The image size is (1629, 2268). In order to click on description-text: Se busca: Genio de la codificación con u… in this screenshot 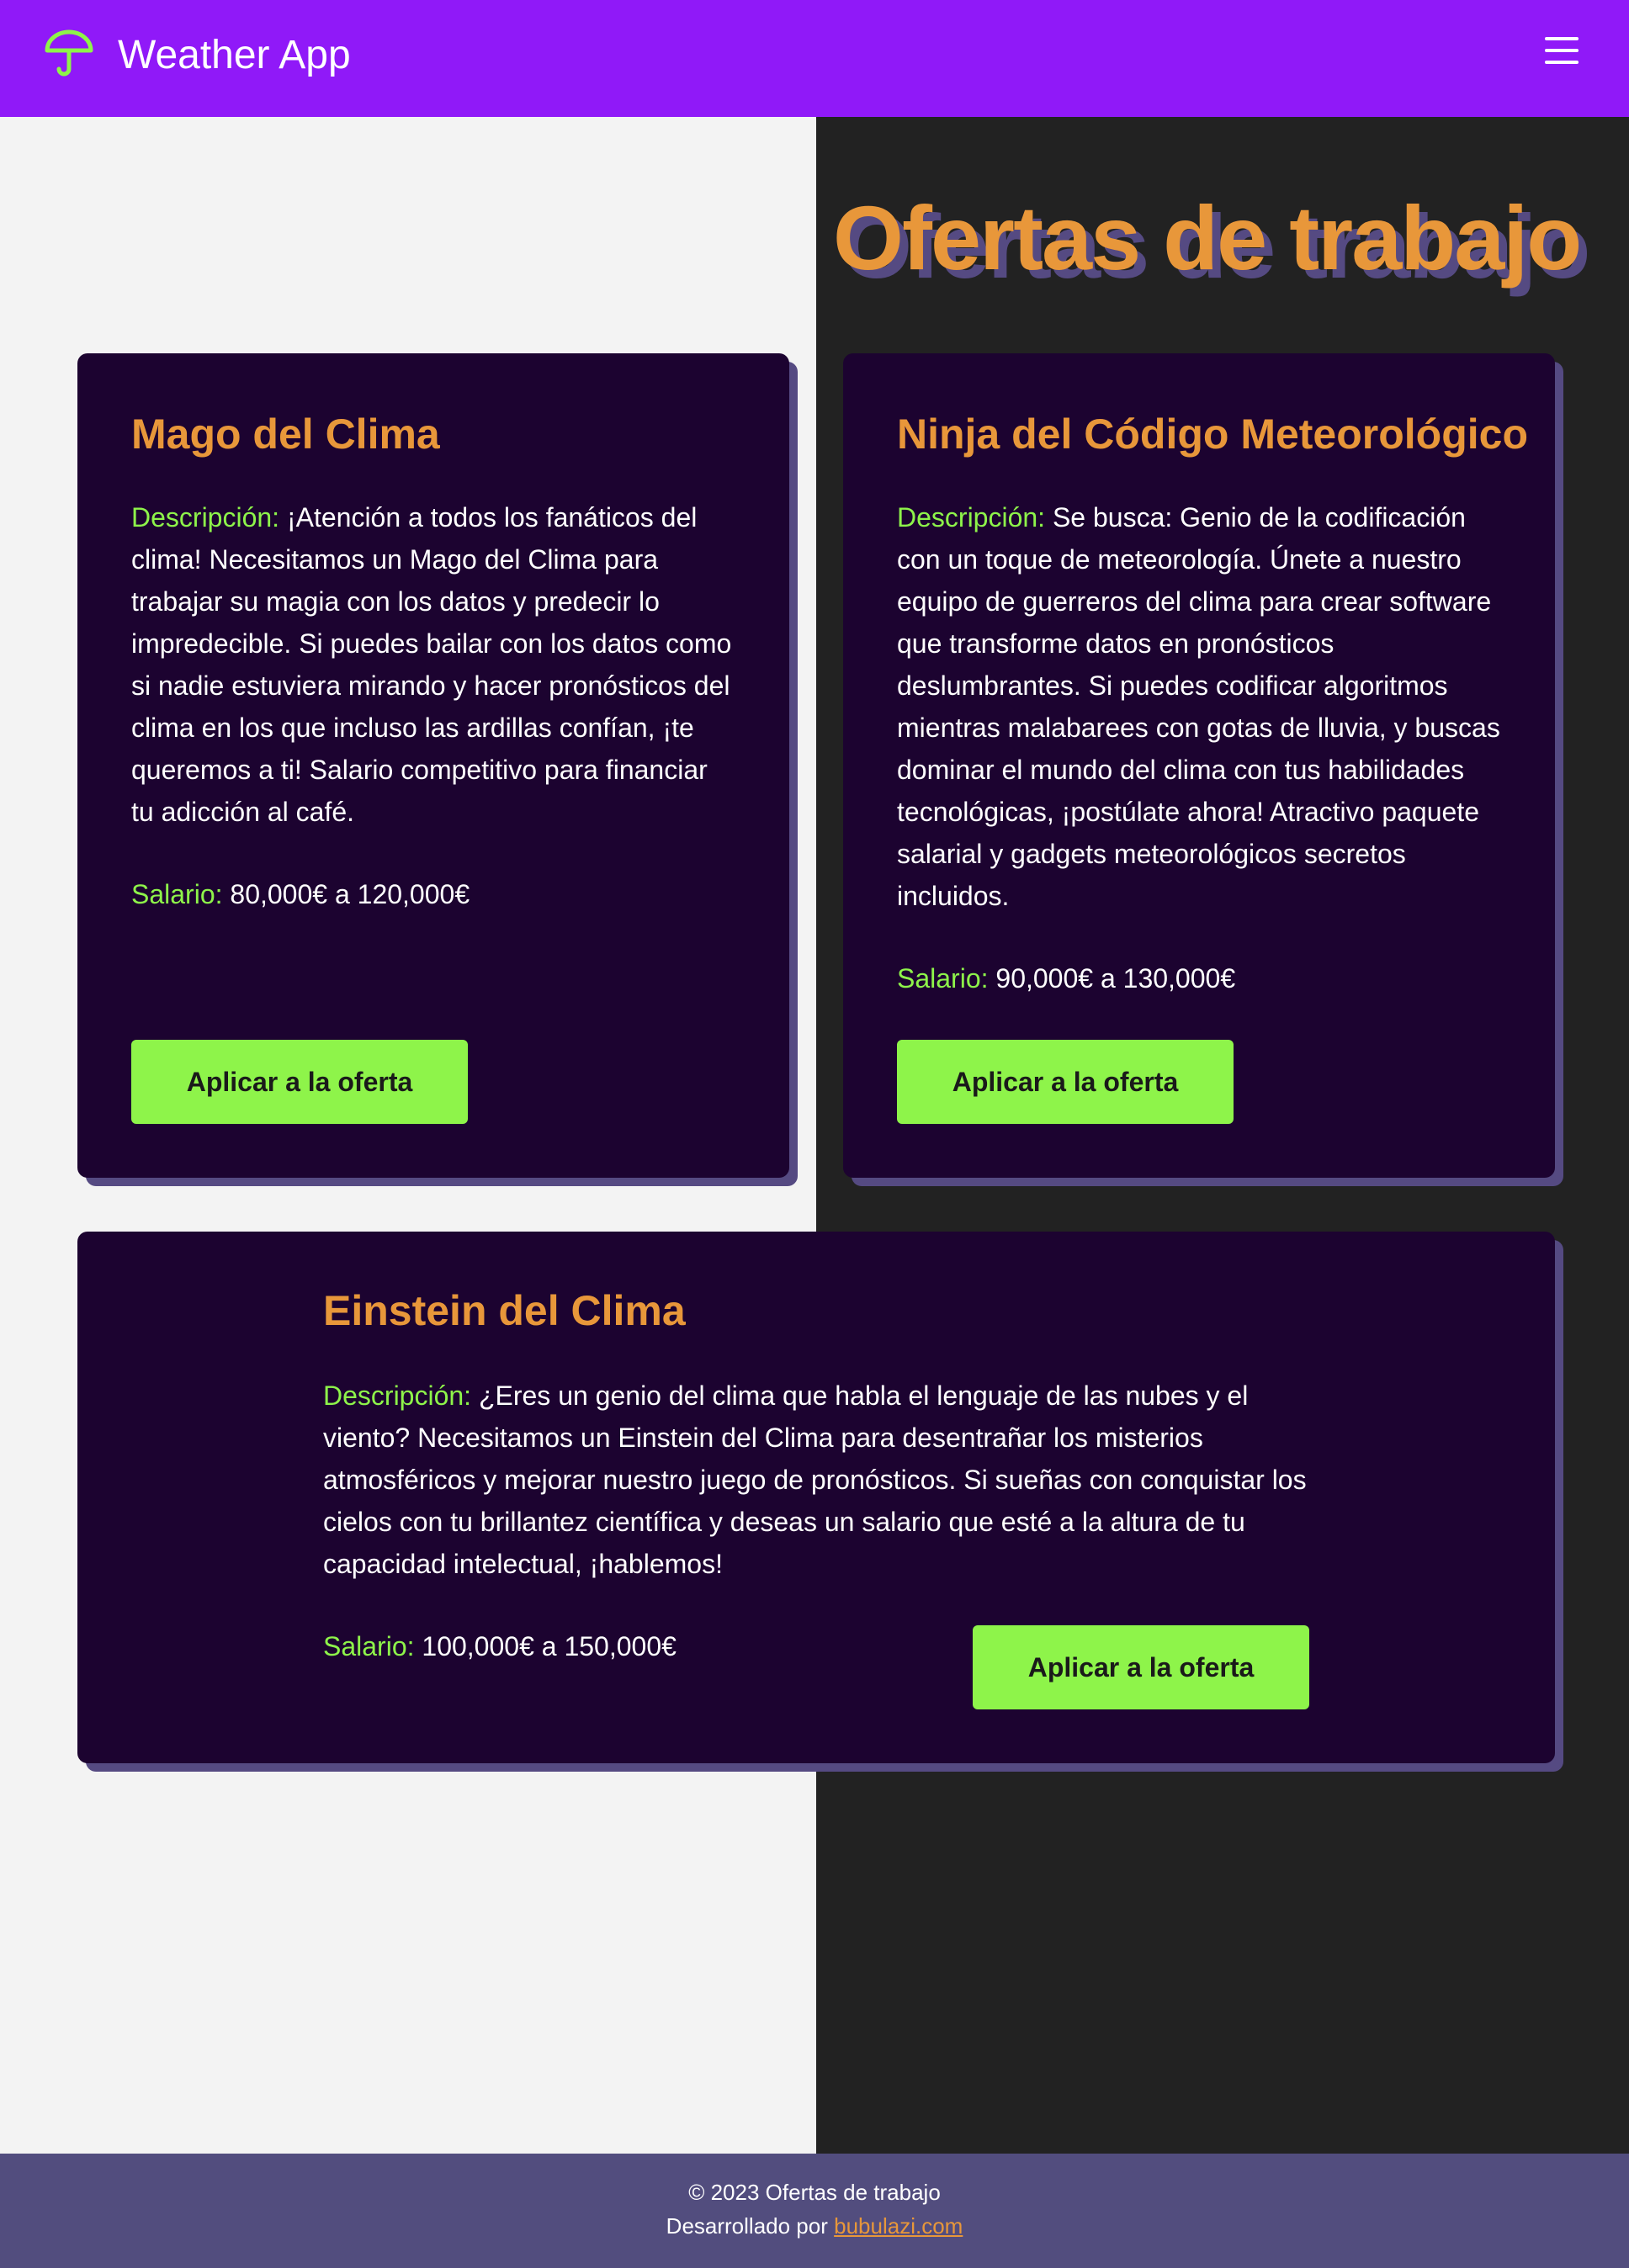, I will do `click(1199, 706)`.